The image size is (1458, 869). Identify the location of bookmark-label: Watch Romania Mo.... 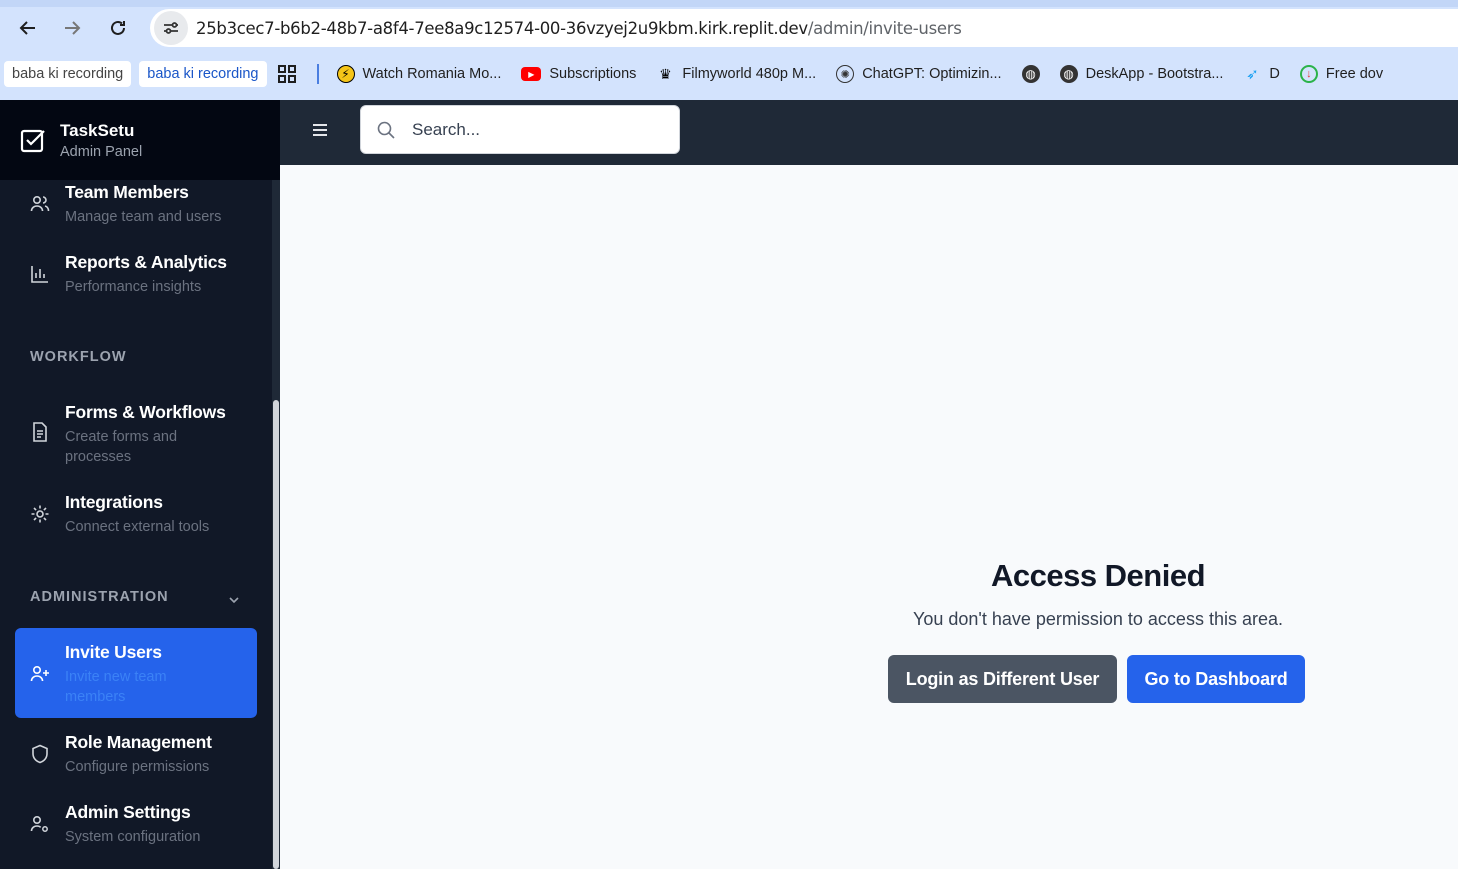
(432, 74).